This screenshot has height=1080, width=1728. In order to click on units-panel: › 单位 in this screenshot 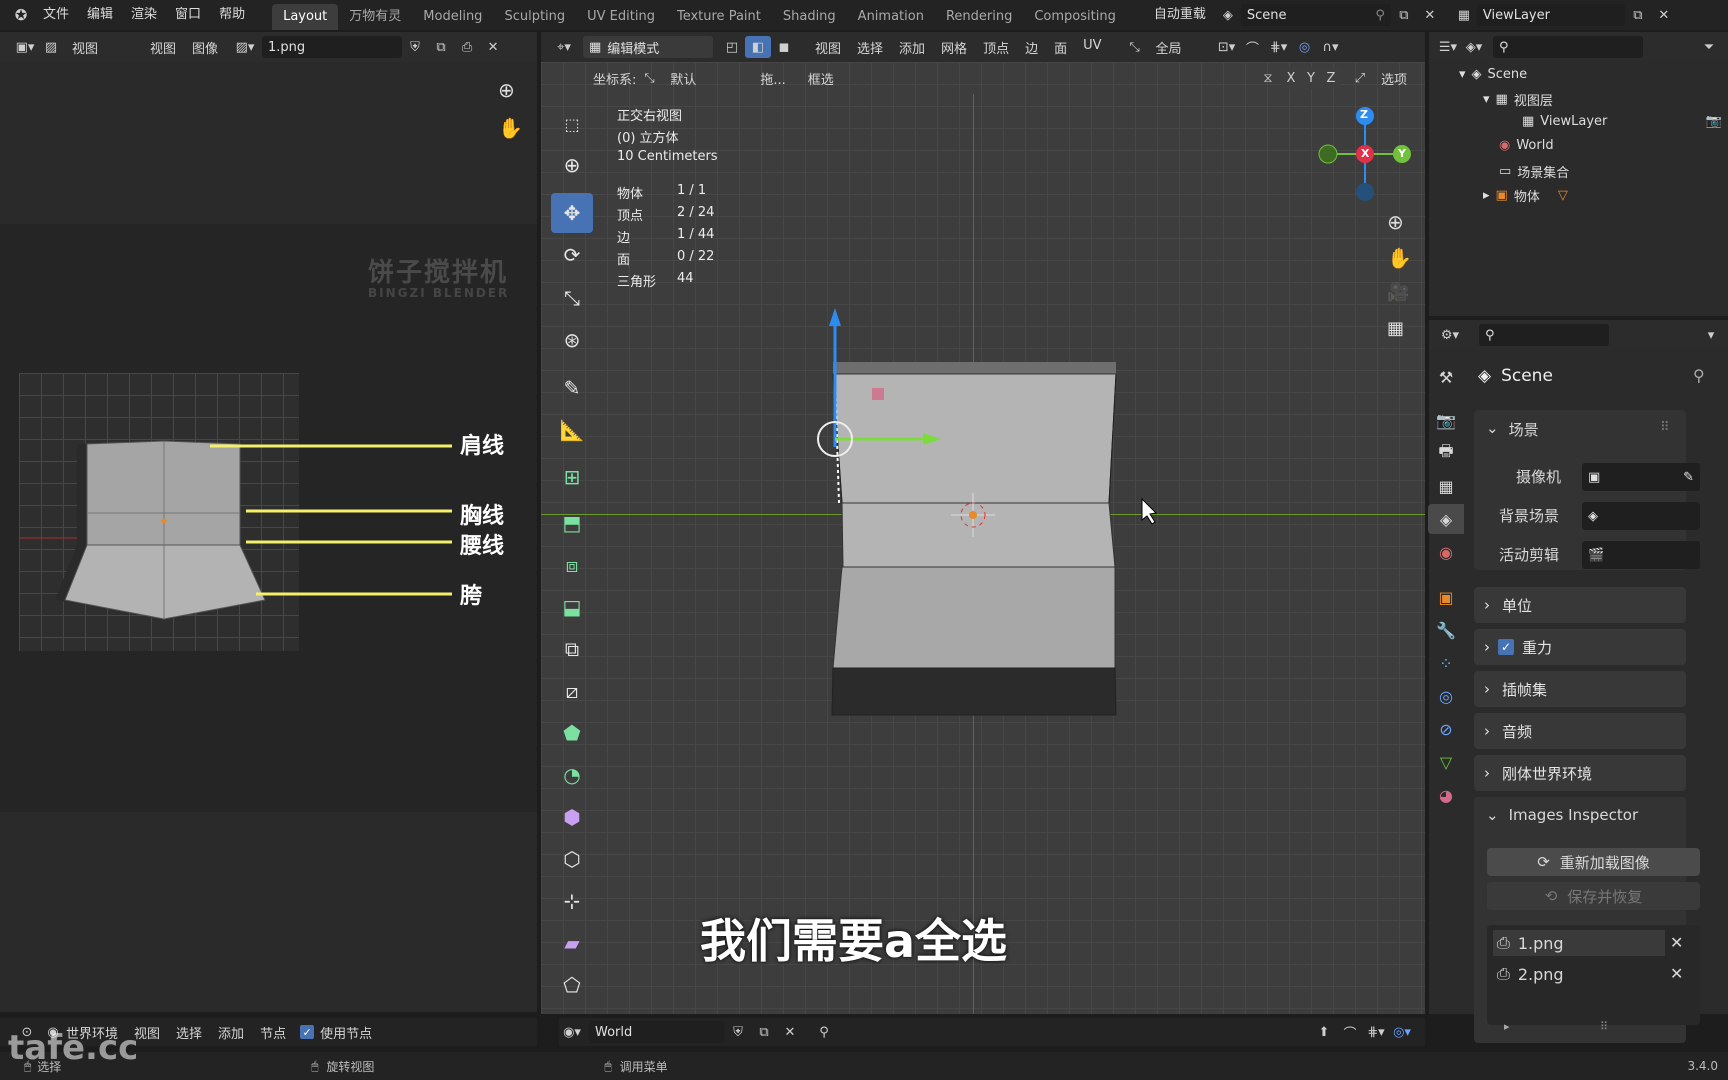, I will do `click(1580, 605)`.